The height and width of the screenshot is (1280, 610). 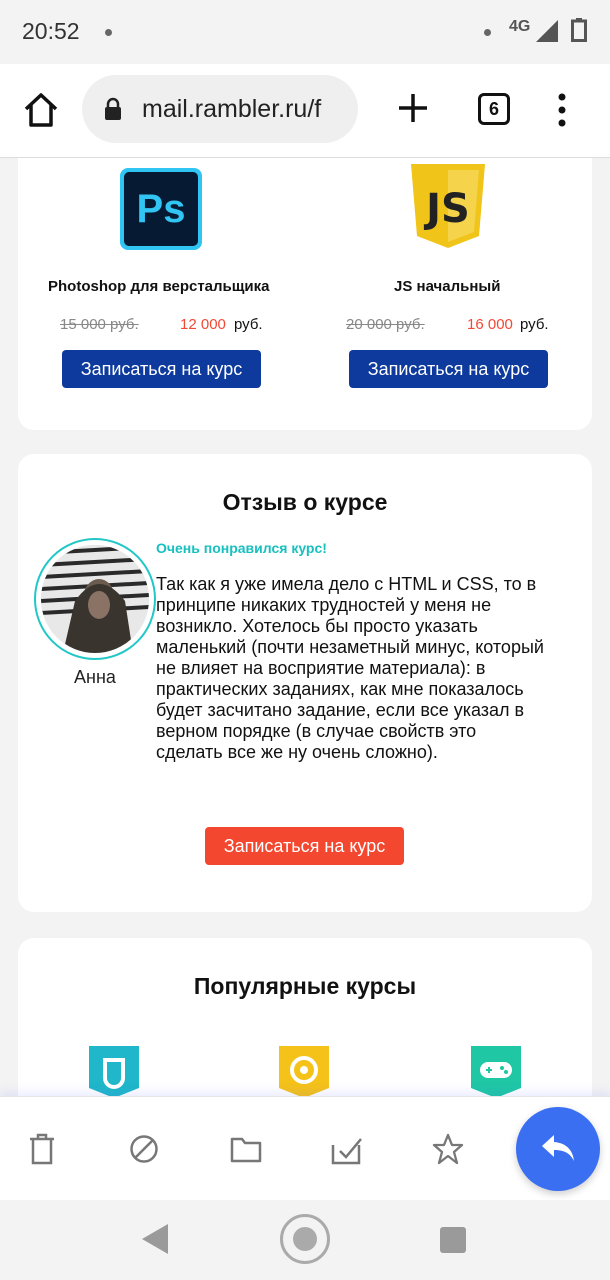 What do you see at coordinates (494, 109) in the screenshot?
I see `tab-switcher-button: 6` at bounding box center [494, 109].